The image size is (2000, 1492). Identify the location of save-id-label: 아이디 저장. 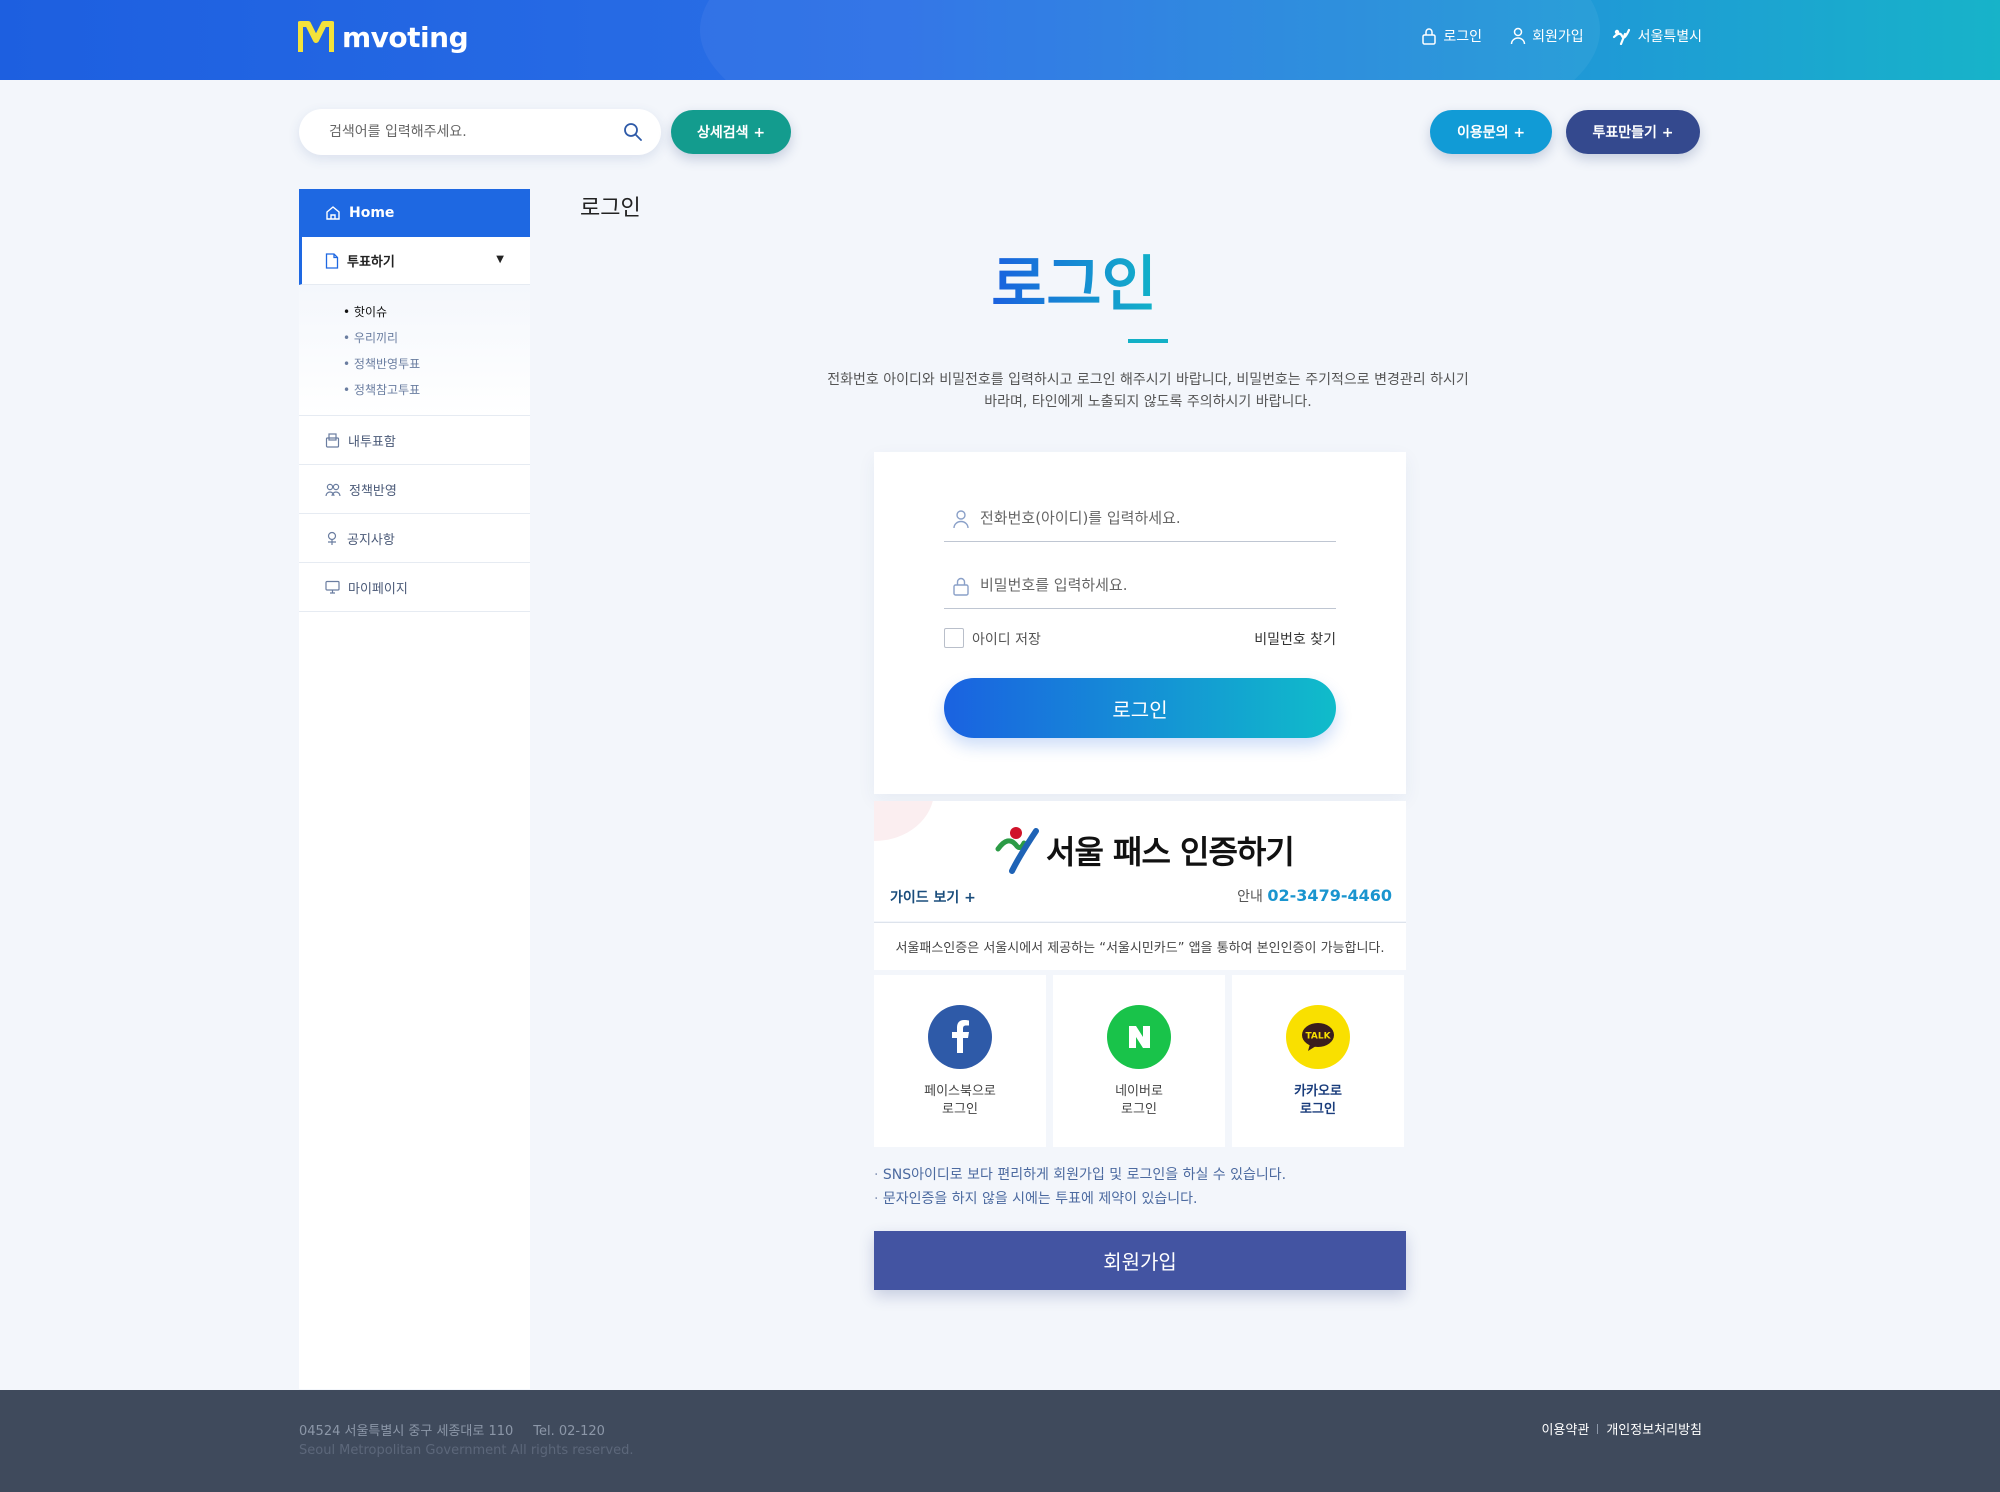
(1006, 640).